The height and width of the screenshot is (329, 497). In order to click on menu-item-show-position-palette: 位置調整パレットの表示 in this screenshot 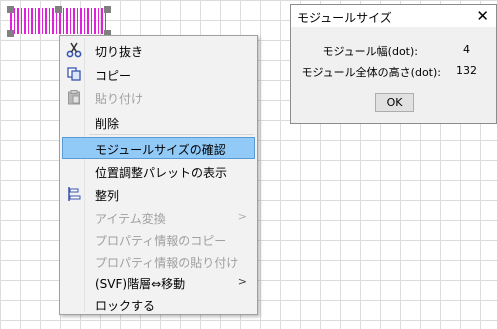, I will do `click(158, 171)`.